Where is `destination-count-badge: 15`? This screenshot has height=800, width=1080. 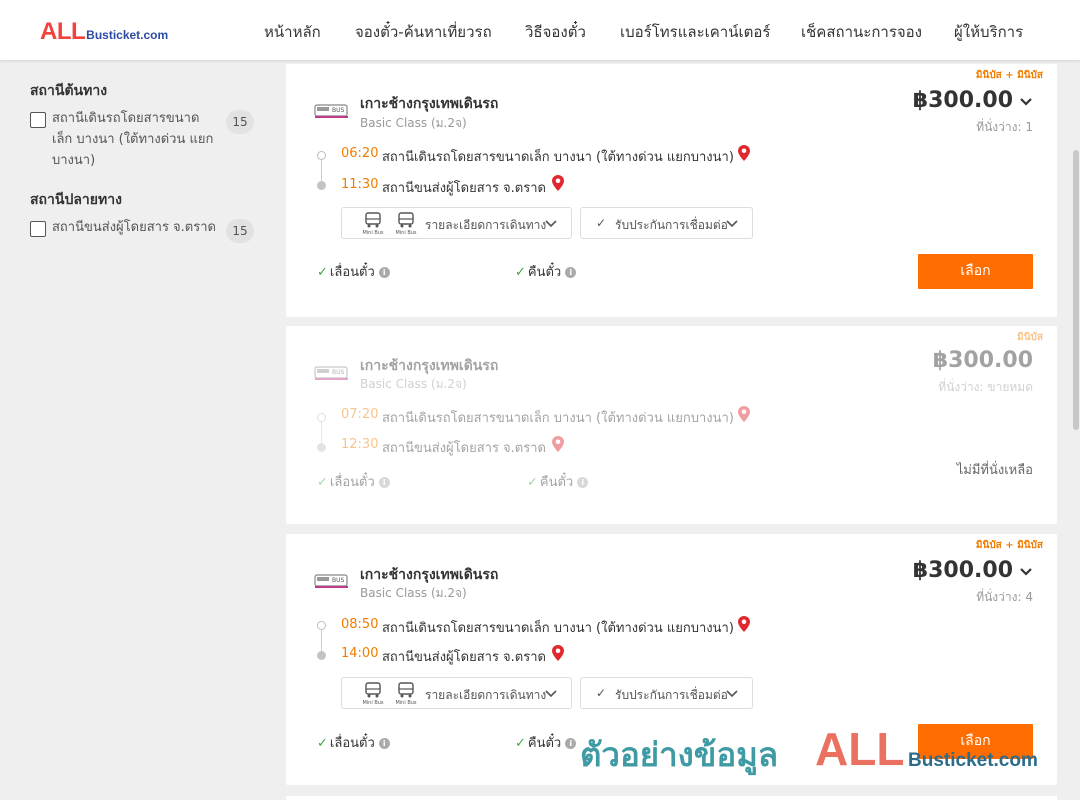 destination-count-badge: 15 is located at coordinates (240, 231).